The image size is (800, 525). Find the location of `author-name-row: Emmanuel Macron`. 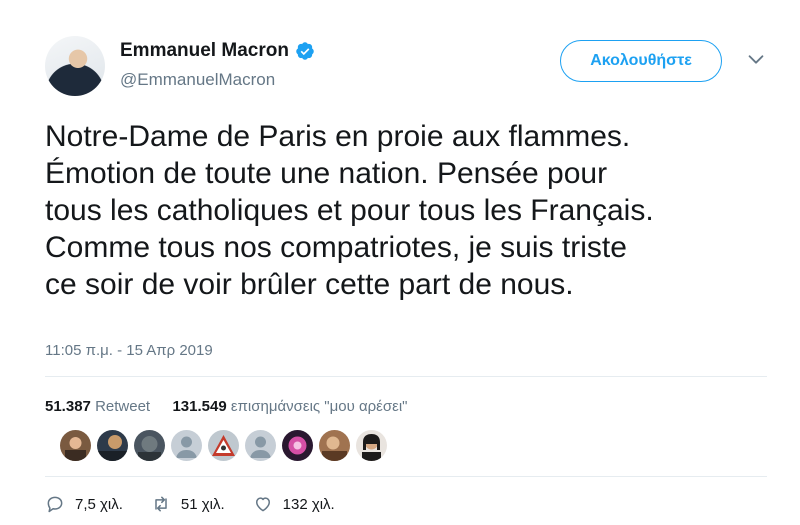

author-name-row: Emmanuel Macron is located at coordinates (217, 51).